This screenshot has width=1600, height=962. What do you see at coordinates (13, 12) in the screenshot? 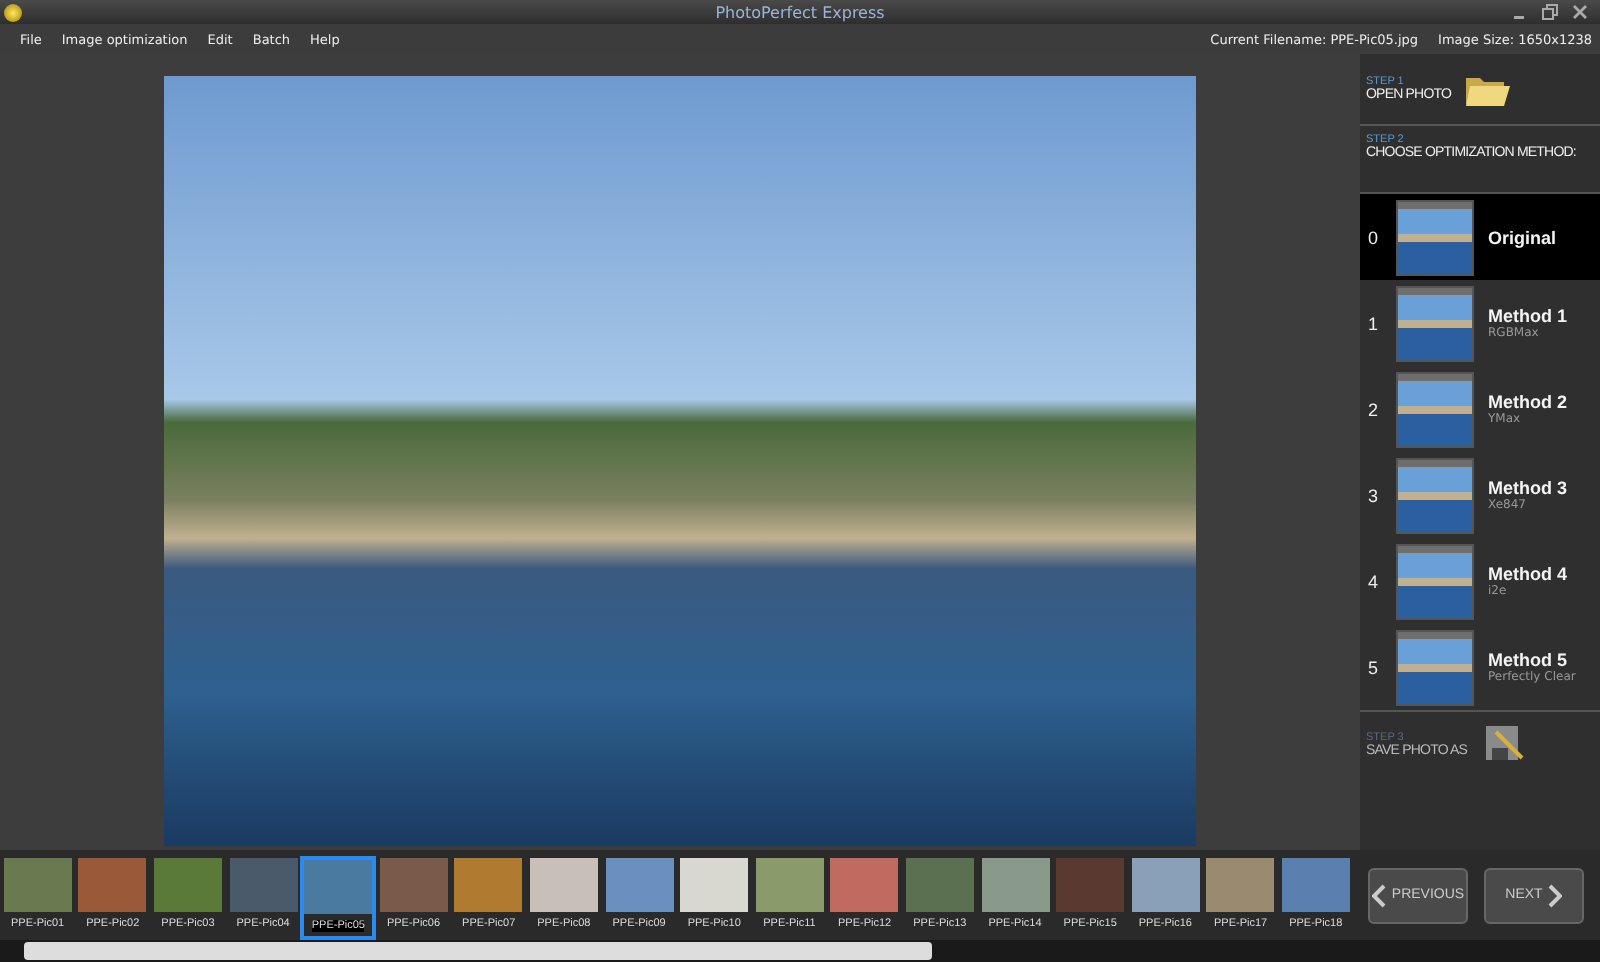
I see `app-logo-icon` at bounding box center [13, 12].